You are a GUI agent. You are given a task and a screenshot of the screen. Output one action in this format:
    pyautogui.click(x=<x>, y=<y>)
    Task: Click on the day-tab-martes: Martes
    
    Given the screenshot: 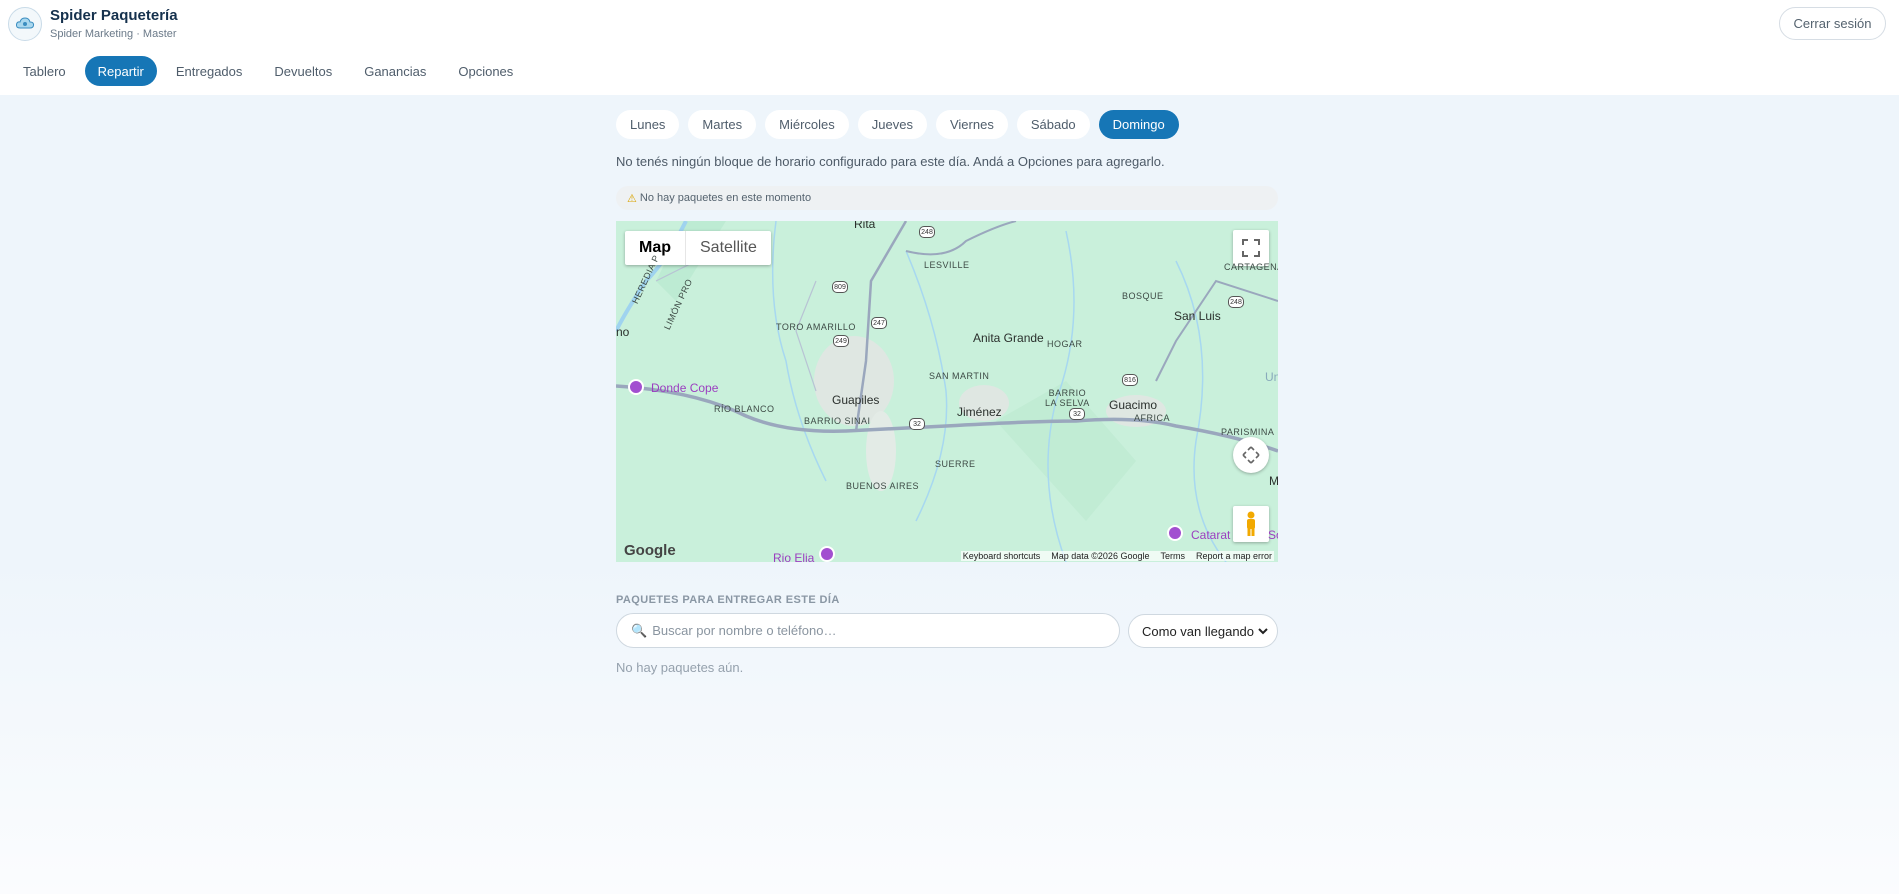 What is the action you would take?
    pyautogui.click(x=722, y=124)
    